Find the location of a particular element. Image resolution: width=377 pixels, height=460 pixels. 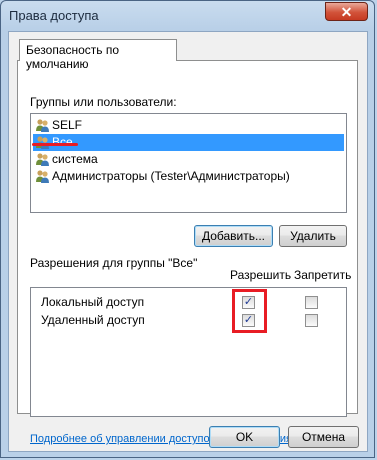

deny-remote-checkbox is located at coordinates (311, 320).